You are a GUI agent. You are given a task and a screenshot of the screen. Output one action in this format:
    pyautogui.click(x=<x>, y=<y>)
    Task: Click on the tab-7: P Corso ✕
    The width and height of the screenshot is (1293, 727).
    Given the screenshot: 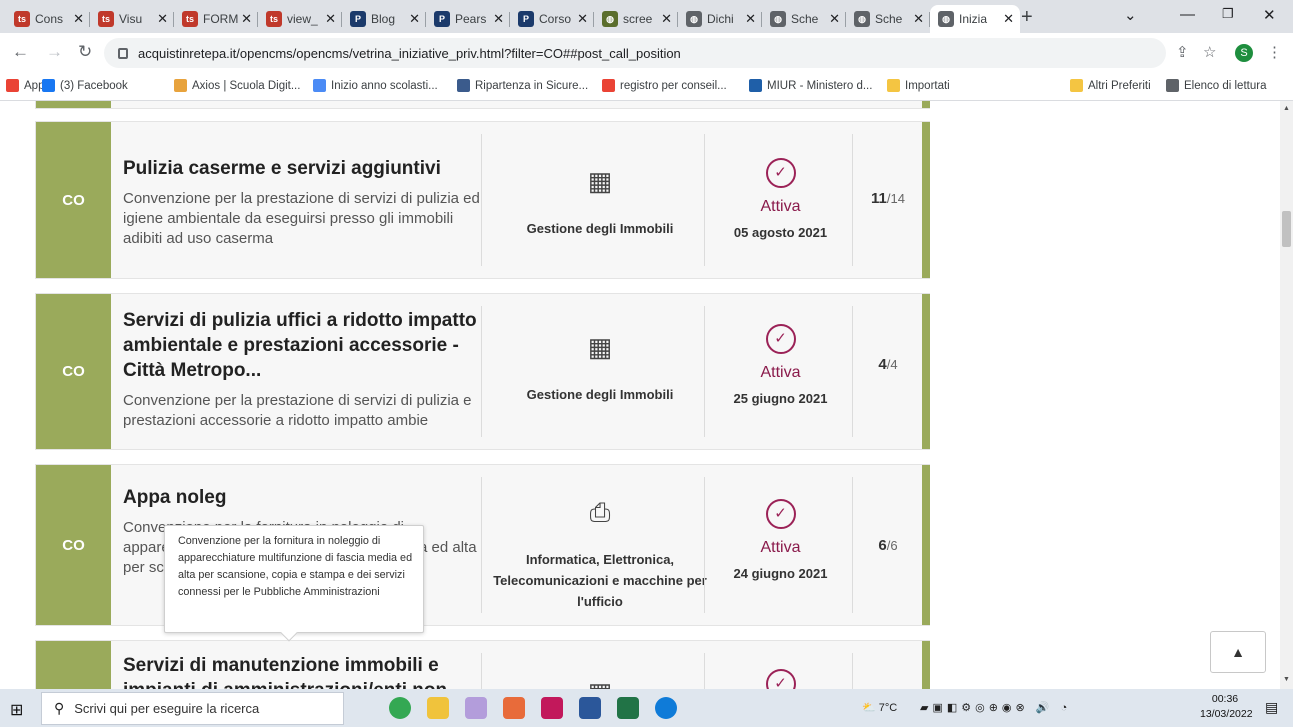 What is the action you would take?
    pyautogui.click(x=552, y=19)
    